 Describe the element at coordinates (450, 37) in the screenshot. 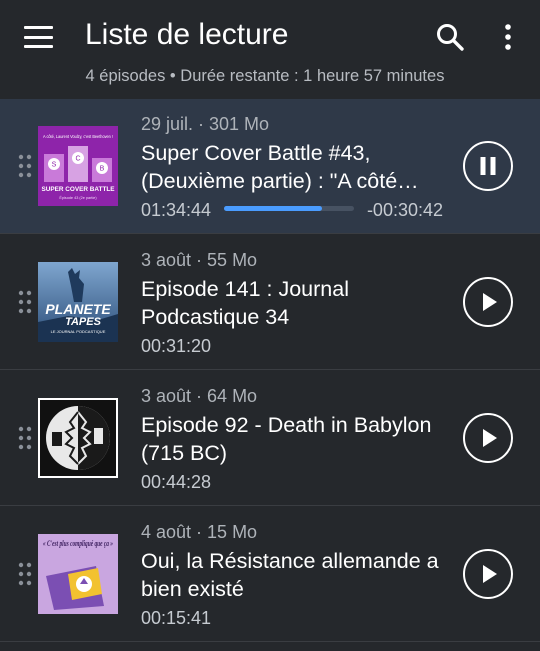

I see `search-icon` at that location.